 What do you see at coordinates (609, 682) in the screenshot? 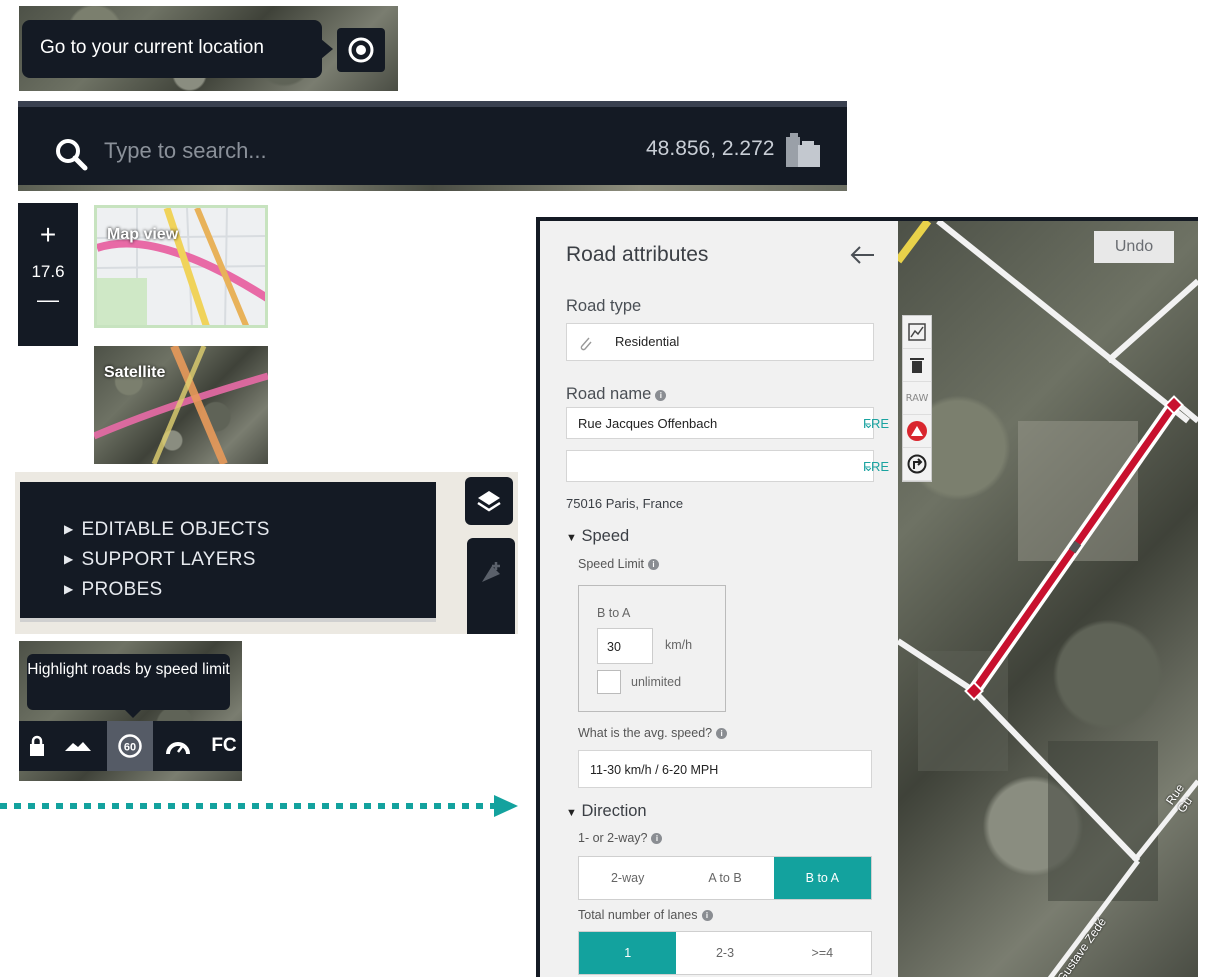
I see `unlimited-checkbox` at bounding box center [609, 682].